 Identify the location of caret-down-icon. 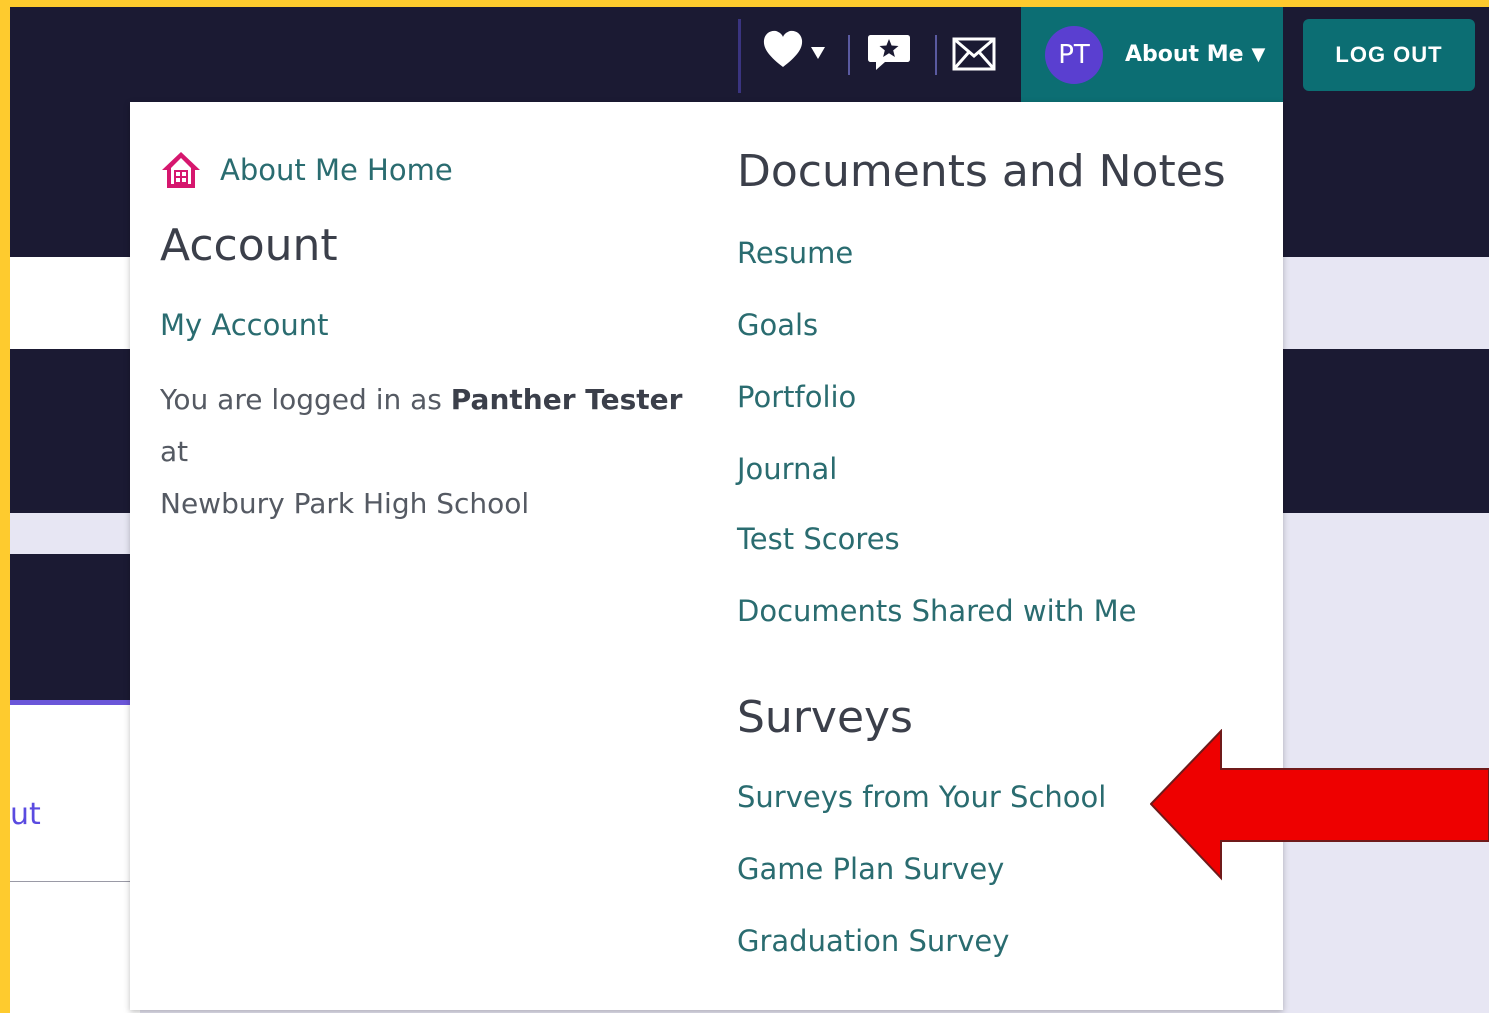
(818, 53).